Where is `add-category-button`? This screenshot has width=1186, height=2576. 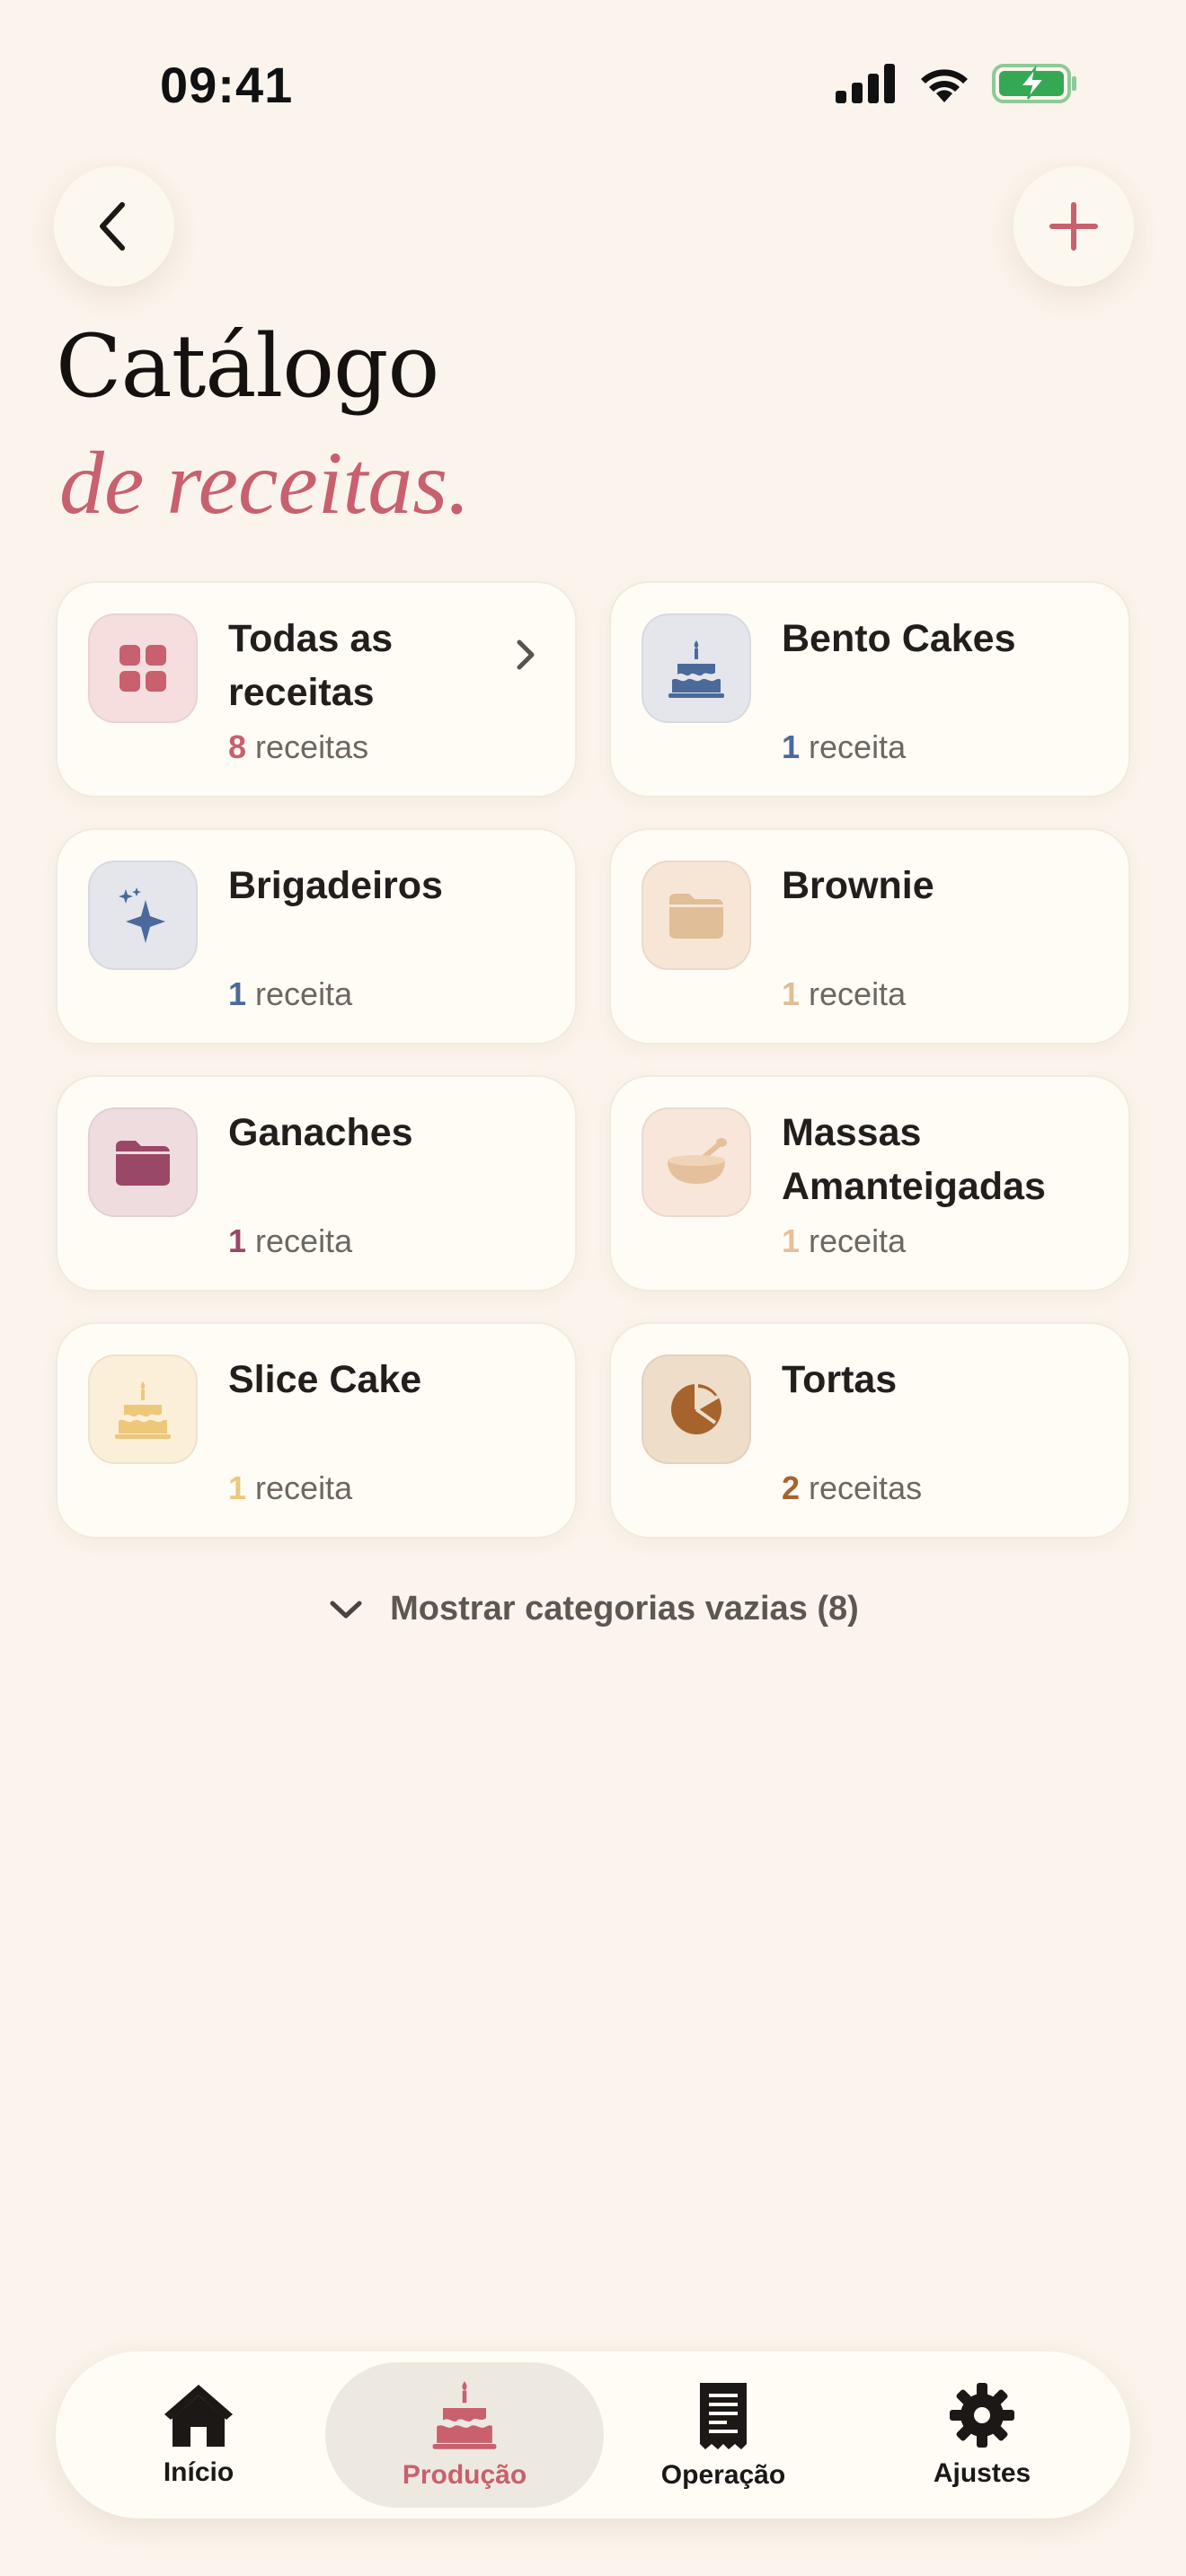 add-category-button is located at coordinates (1073, 226).